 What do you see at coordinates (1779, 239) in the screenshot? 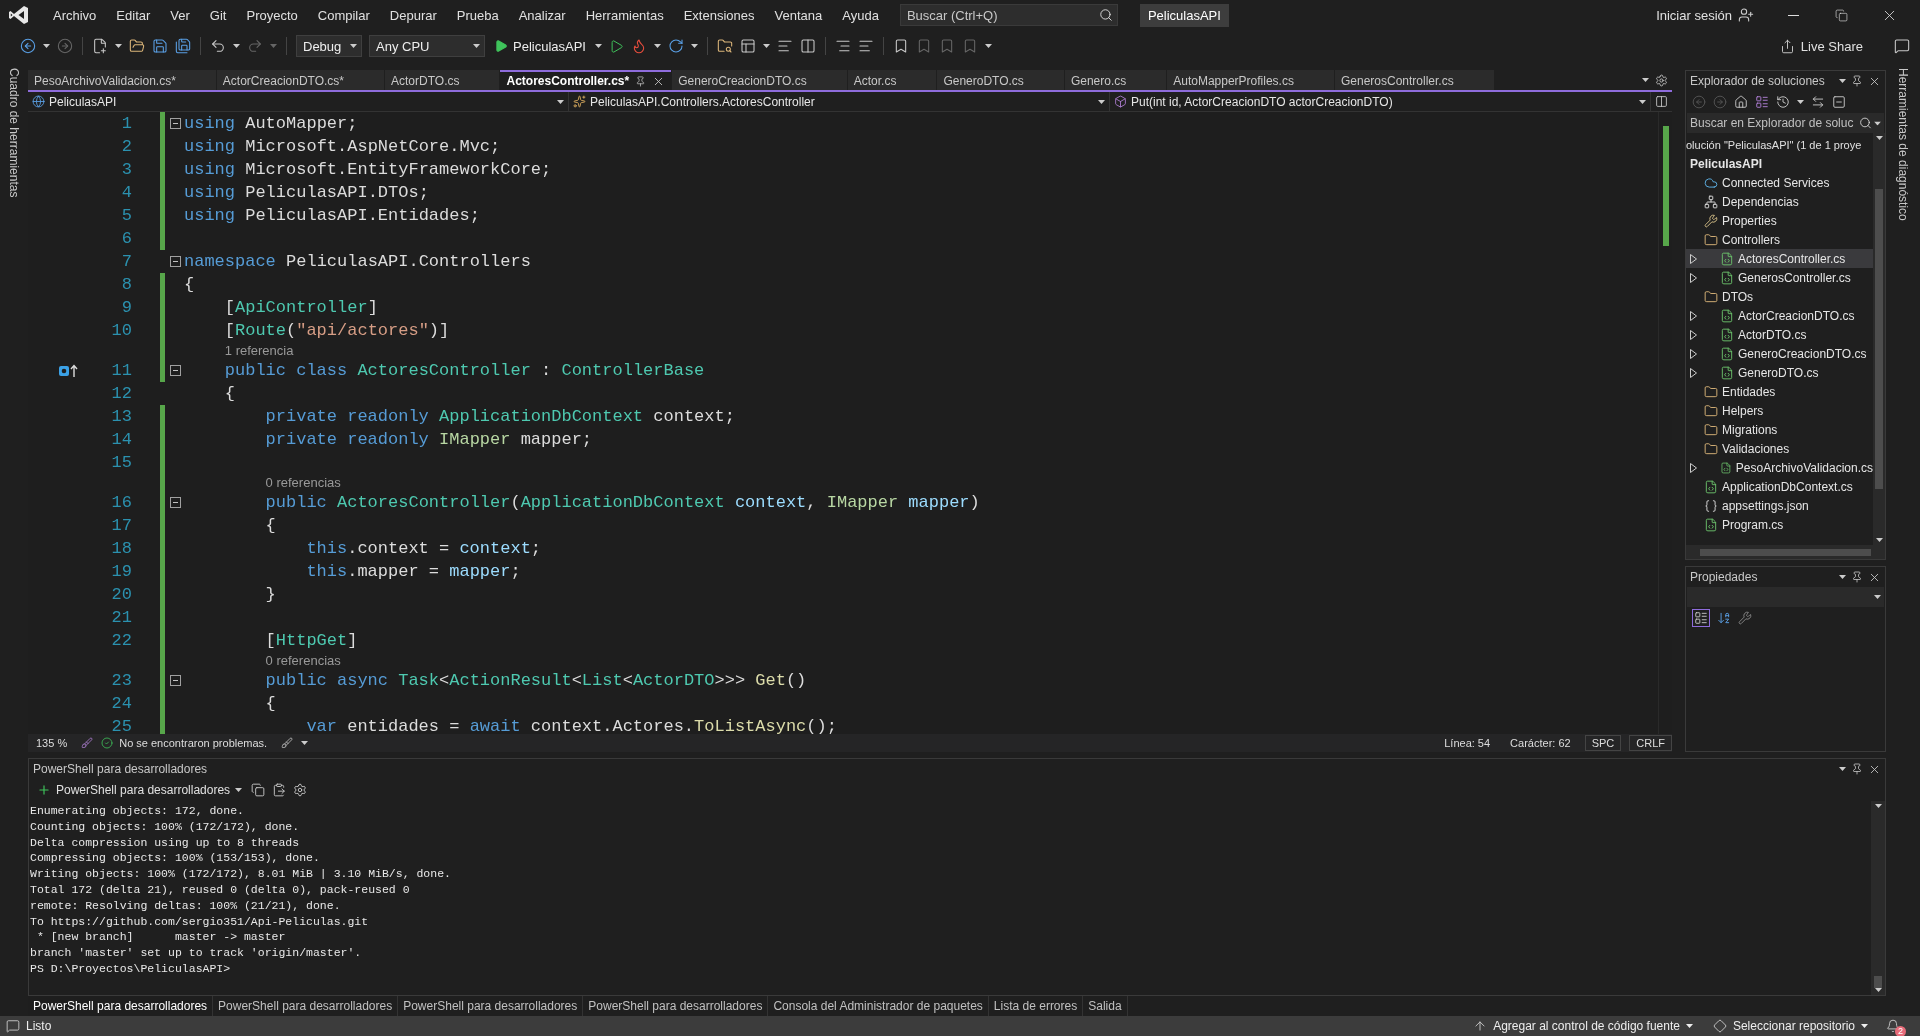
I see `tree-item: Controllers` at bounding box center [1779, 239].